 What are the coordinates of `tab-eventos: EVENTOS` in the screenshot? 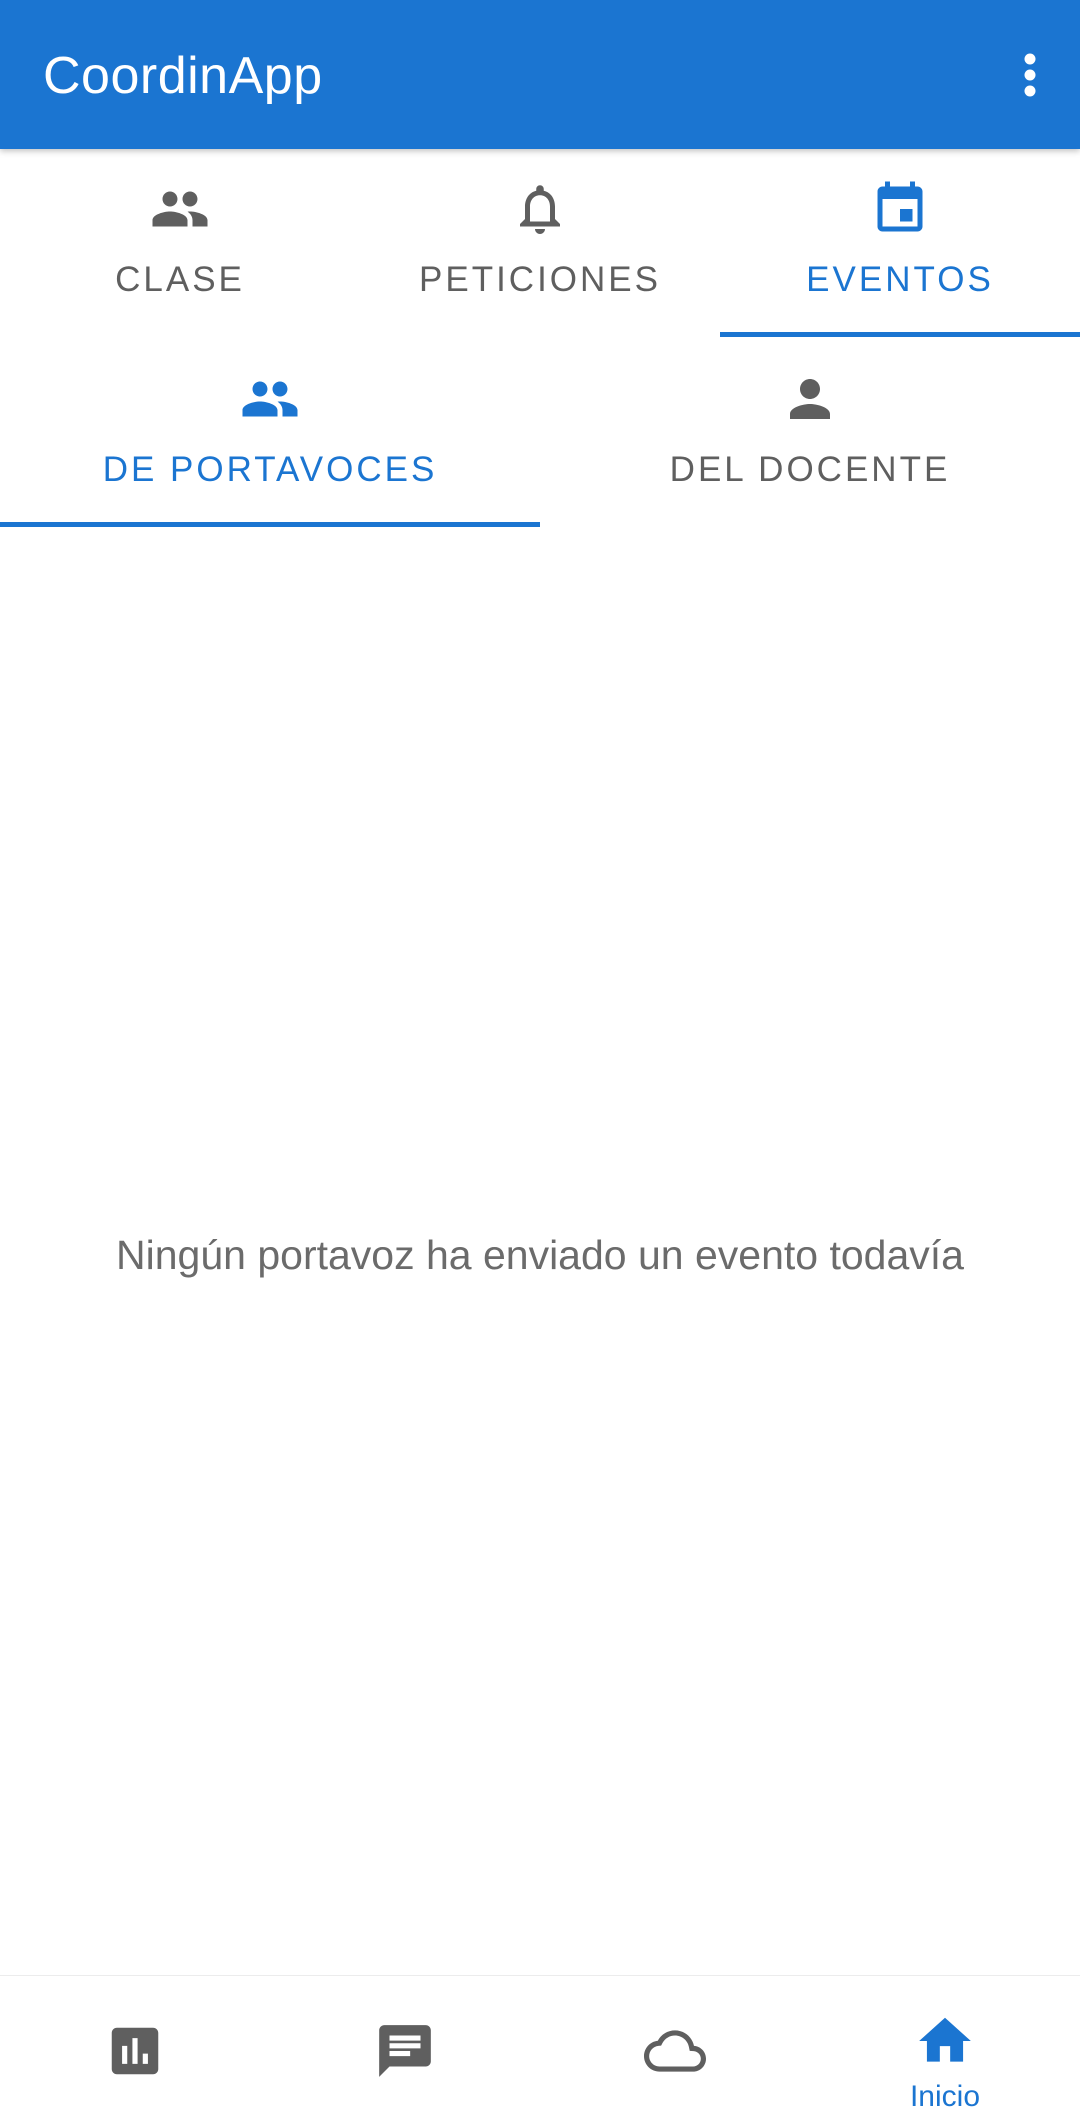 It's located at (900, 243).